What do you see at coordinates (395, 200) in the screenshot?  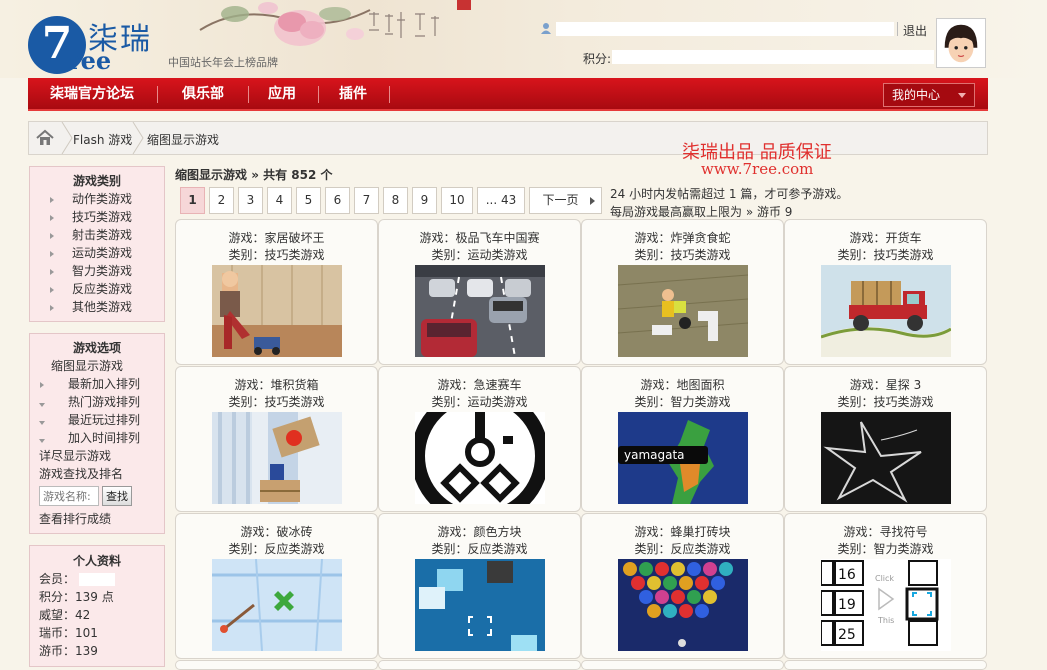 I see `page-8: 8` at bounding box center [395, 200].